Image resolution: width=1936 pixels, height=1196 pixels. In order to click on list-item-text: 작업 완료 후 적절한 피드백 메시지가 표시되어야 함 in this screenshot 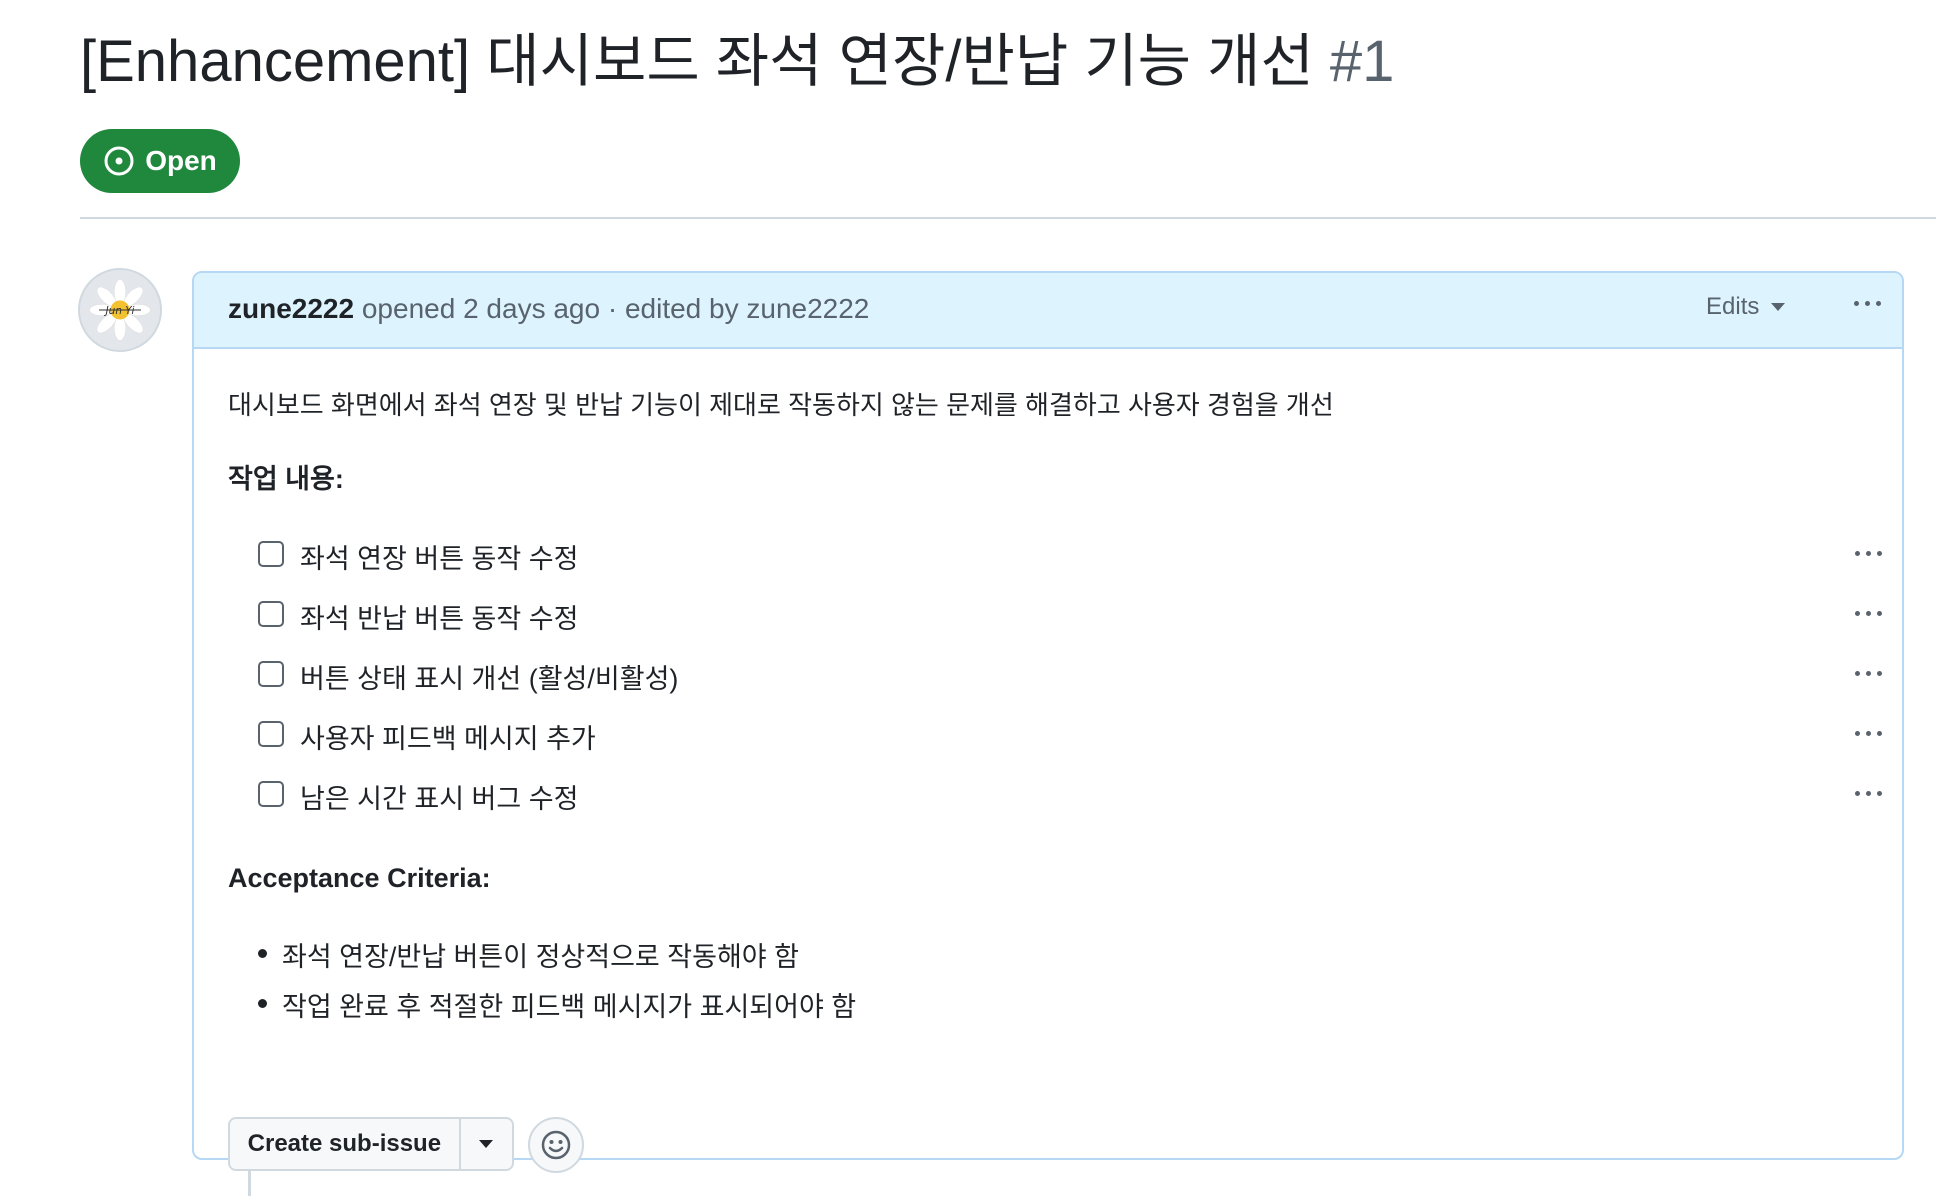, I will do `click(569, 1007)`.